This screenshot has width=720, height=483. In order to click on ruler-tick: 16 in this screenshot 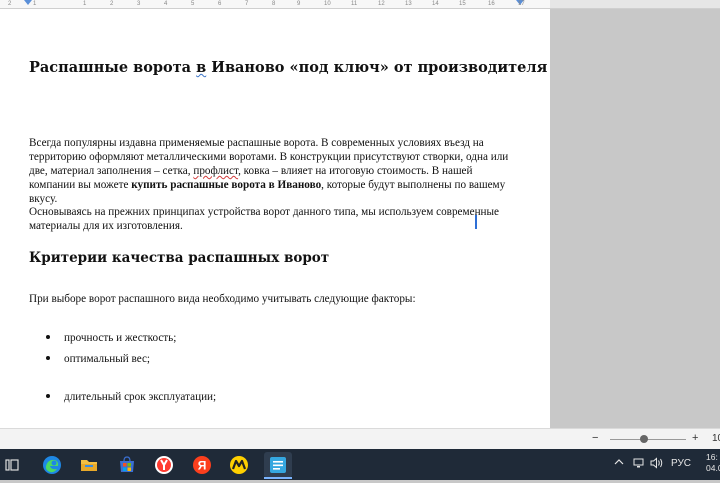, I will do `click(491, 4)`.